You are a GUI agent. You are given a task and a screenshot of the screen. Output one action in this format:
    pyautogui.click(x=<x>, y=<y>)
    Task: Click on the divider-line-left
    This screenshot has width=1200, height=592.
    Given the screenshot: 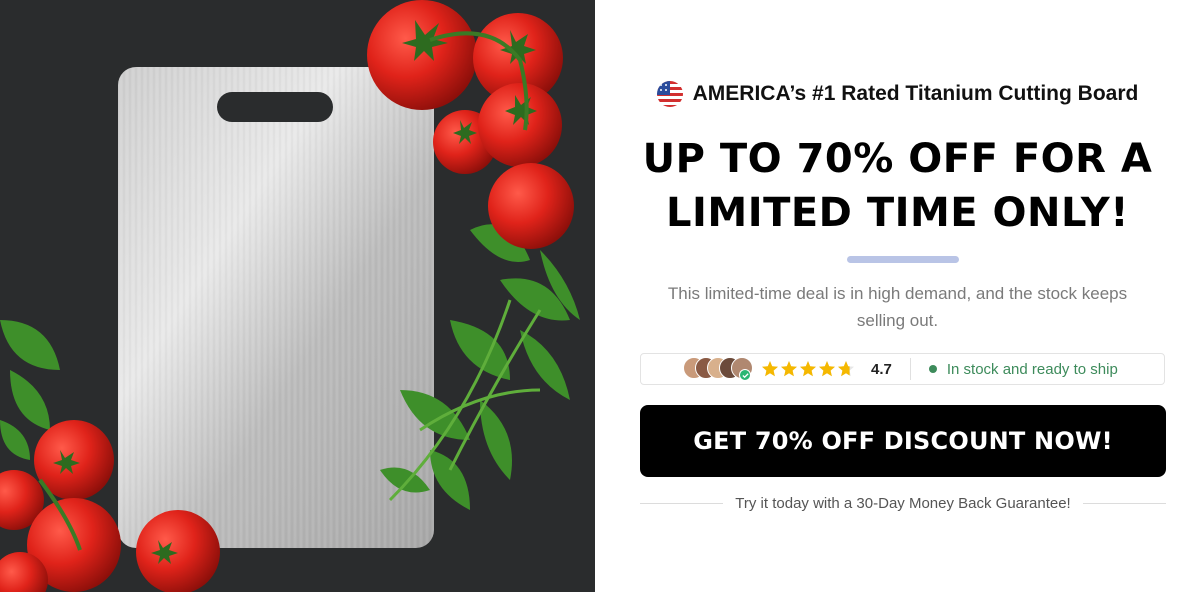 What is the action you would take?
    pyautogui.click(x=682, y=503)
    